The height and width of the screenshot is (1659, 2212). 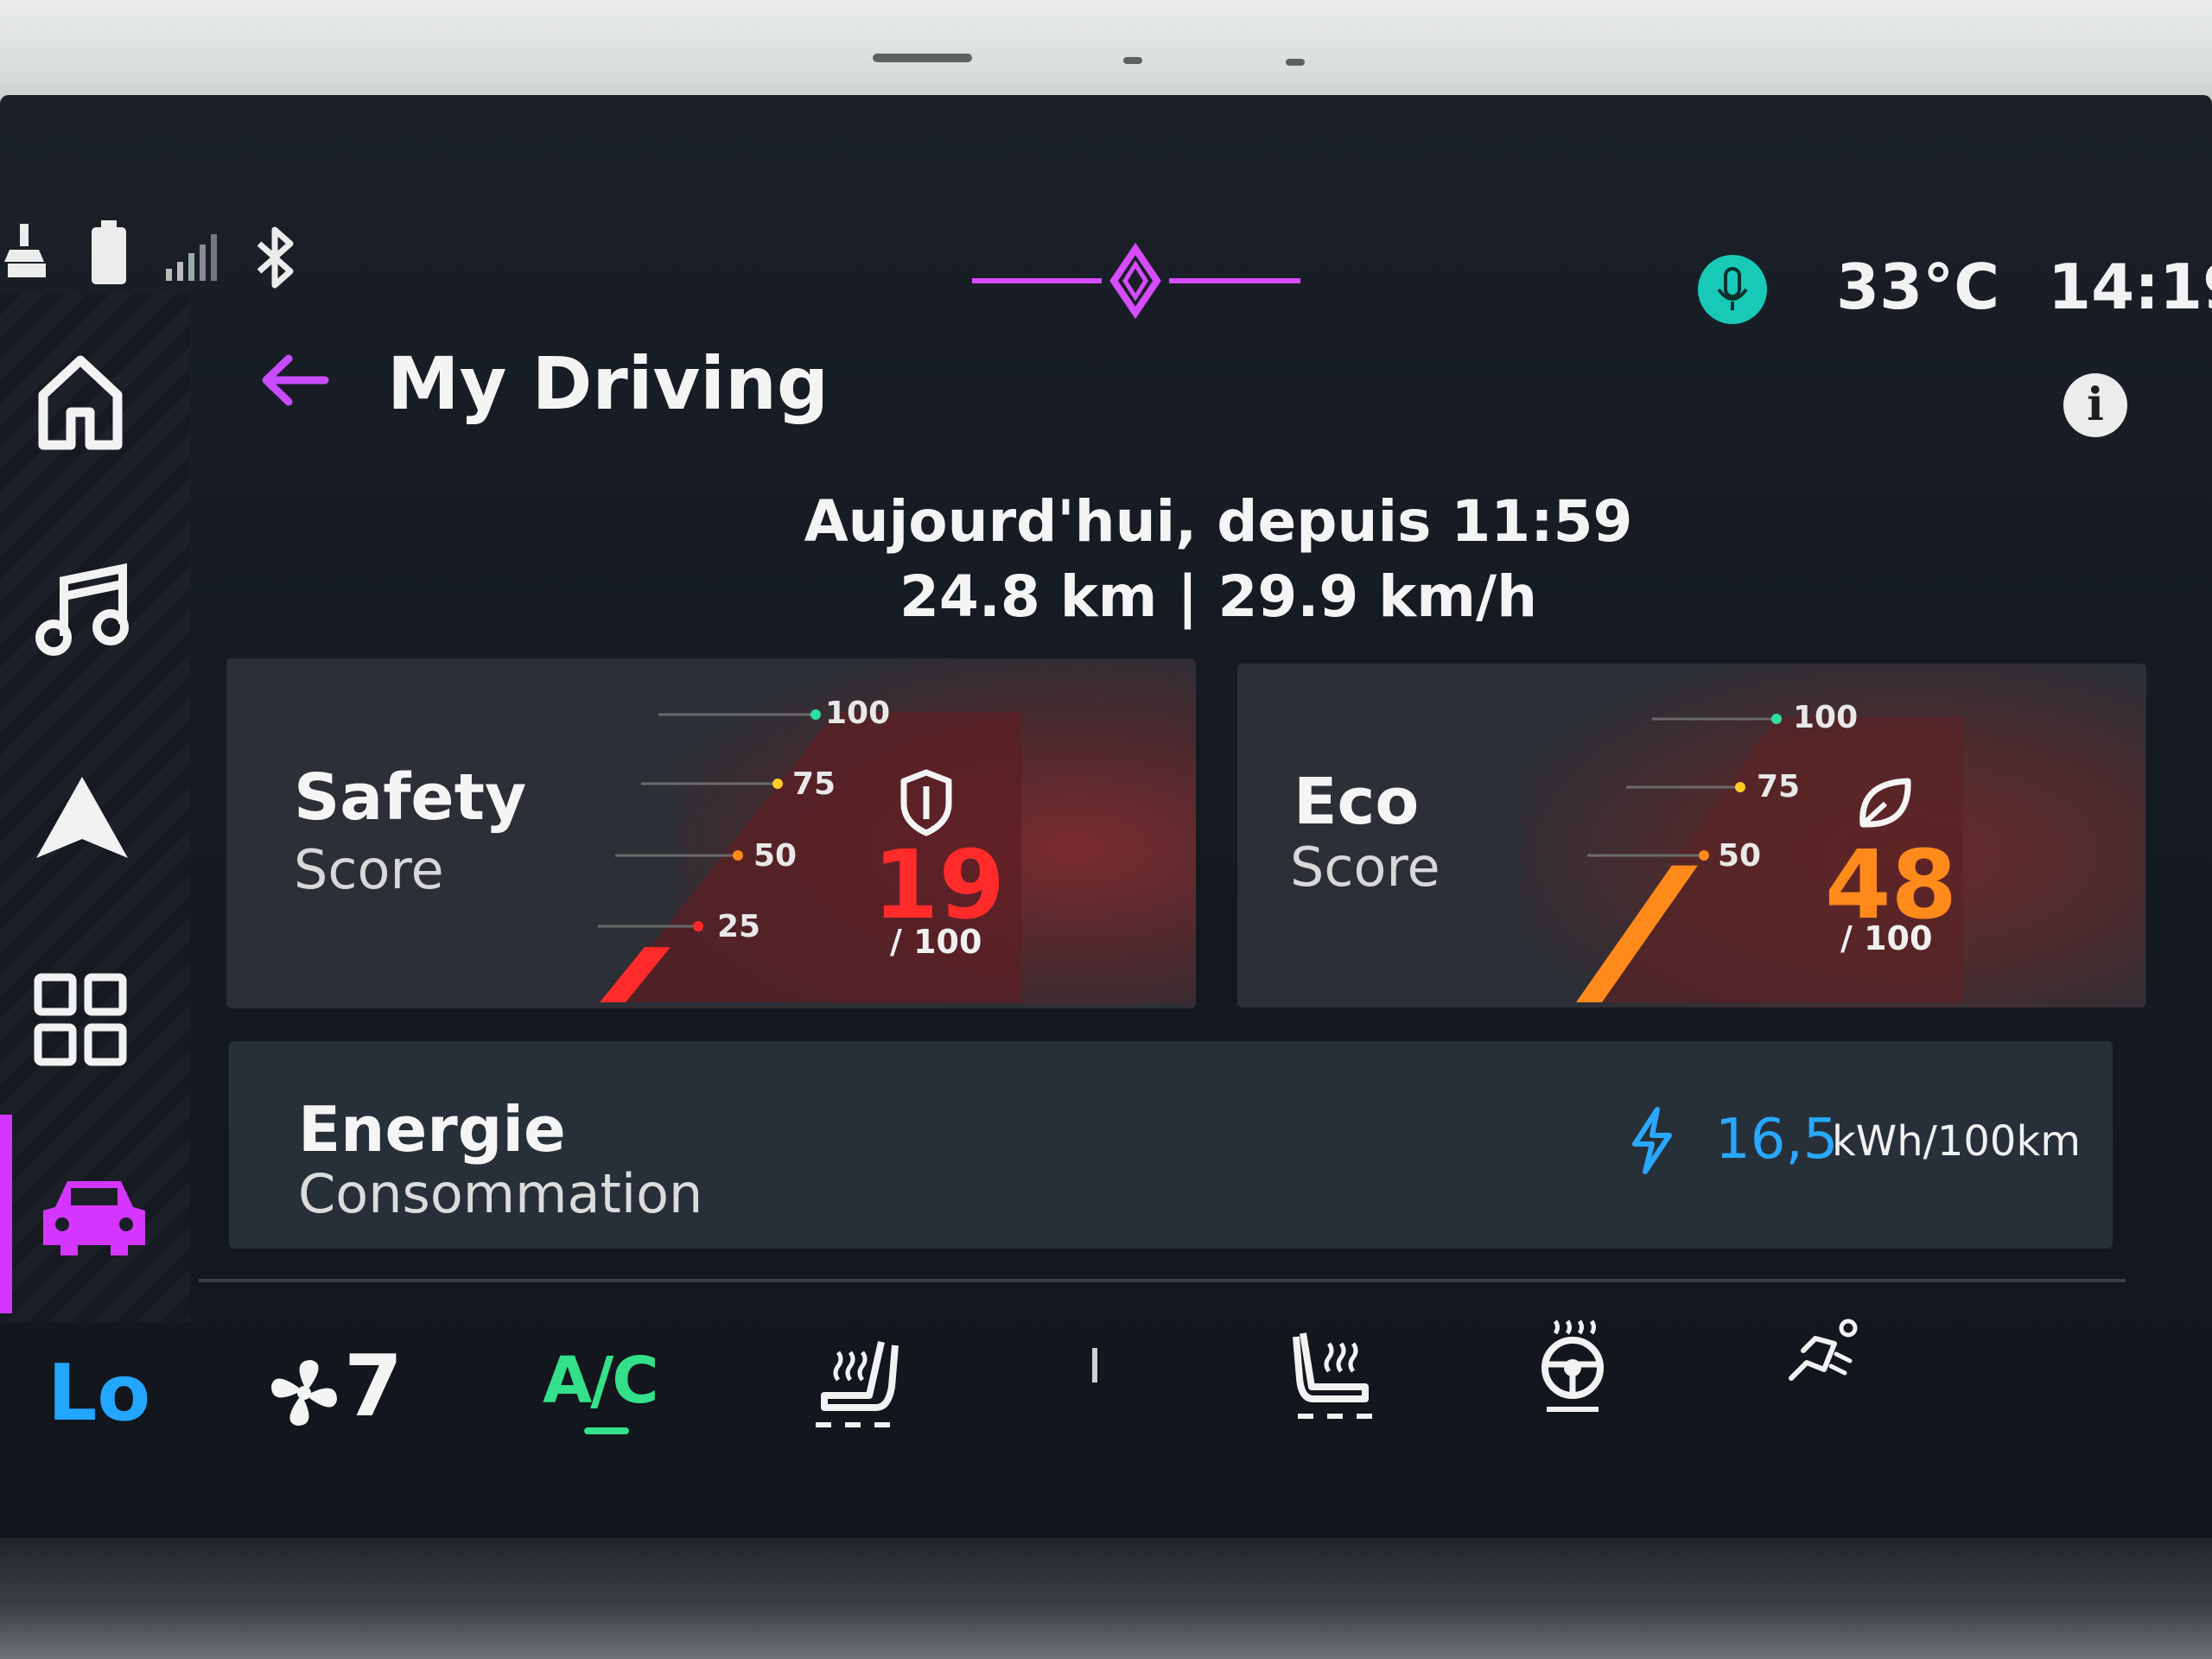 What do you see at coordinates (1777, 1140) in the screenshot?
I see `energy-value: 16,5` at bounding box center [1777, 1140].